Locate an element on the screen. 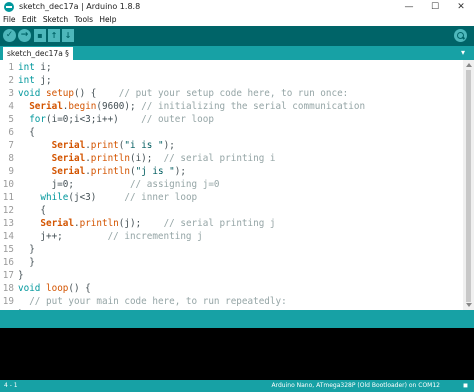 The image size is (474, 392). code-text: while(j<3) // inner loop is located at coordinates (107, 197).